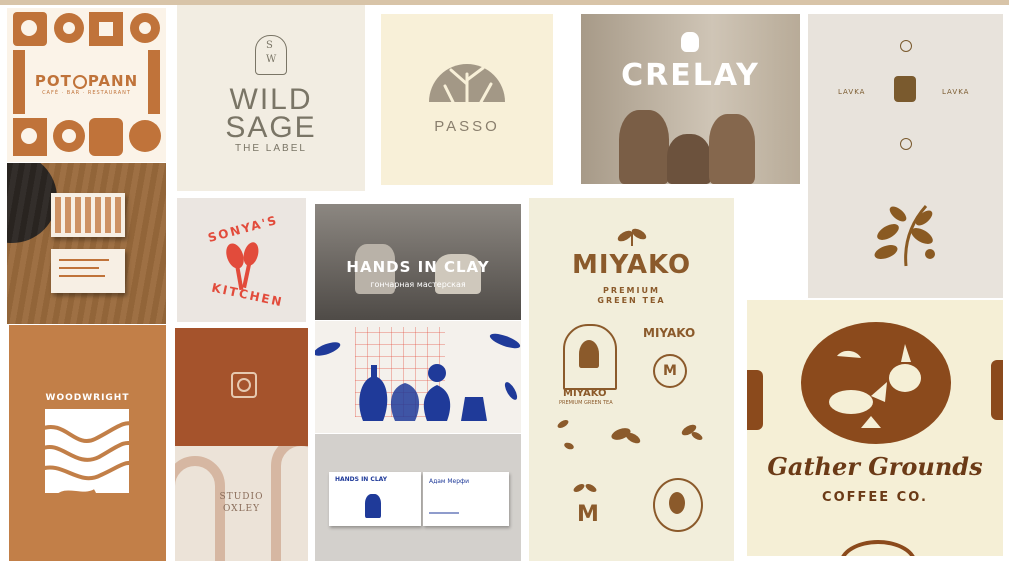  I want to click on wildsage-tile: S W WILD SAGE THE LABEL, so click(271, 98).